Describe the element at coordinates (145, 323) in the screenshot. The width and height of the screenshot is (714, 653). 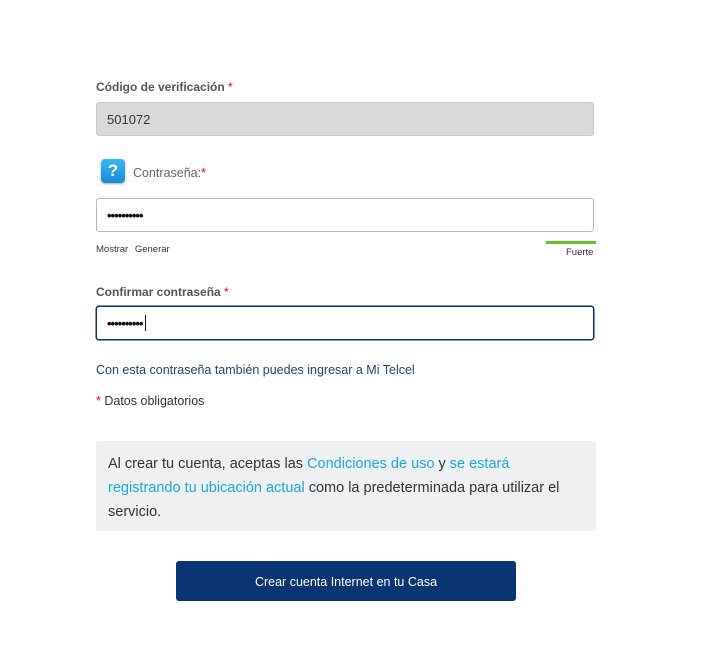
I see `text-caret` at that location.